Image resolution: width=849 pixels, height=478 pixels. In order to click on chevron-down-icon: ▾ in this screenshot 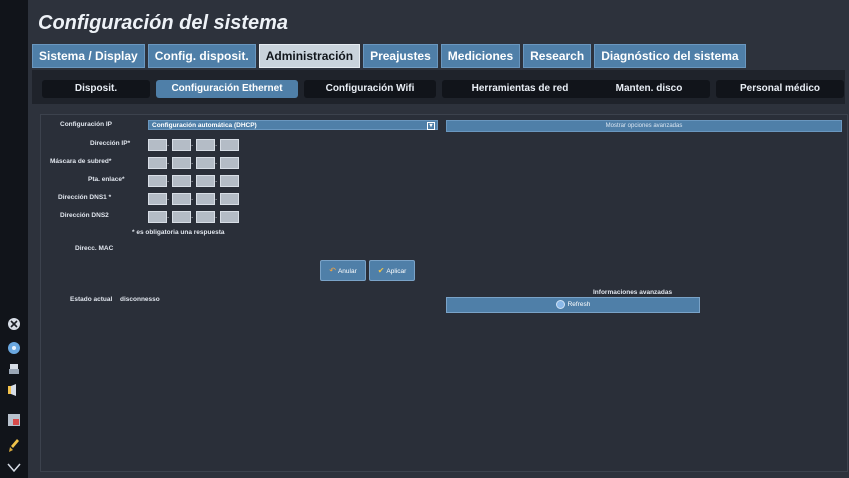, I will do `click(431, 126)`.